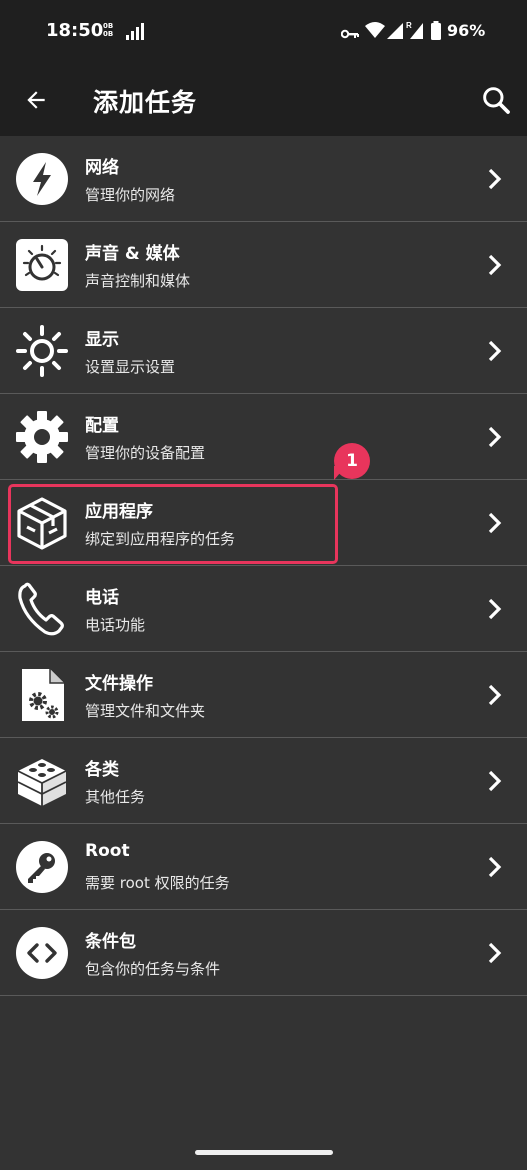  What do you see at coordinates (375, 32) in the screenshot?
I see `wifi-icon` at bounding box center [375, 32].